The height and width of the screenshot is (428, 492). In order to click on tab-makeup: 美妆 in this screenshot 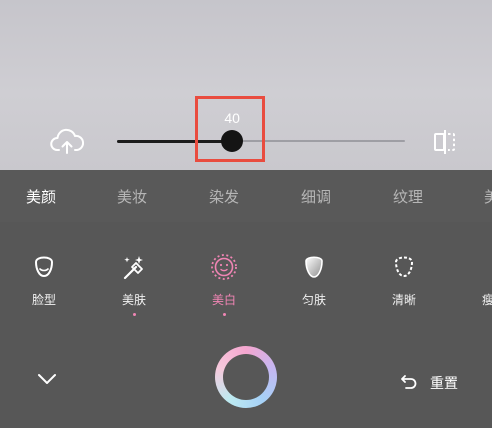, I will do `click(132, 196)`.